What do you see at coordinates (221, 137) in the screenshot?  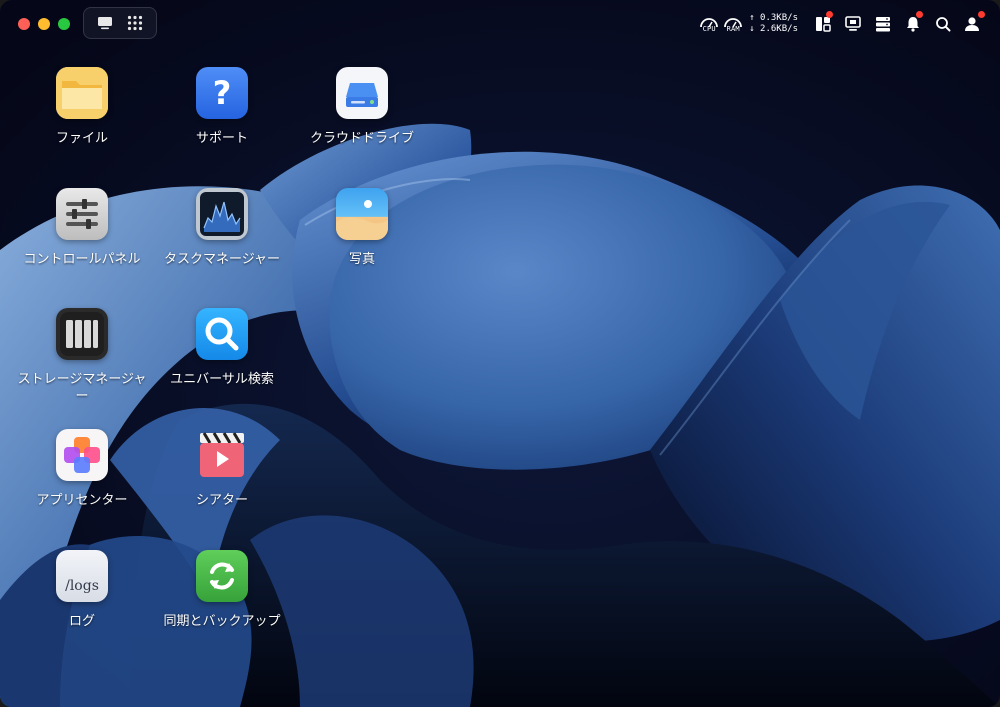 I see `app-label: サポート` at bounding box center [221, 137].